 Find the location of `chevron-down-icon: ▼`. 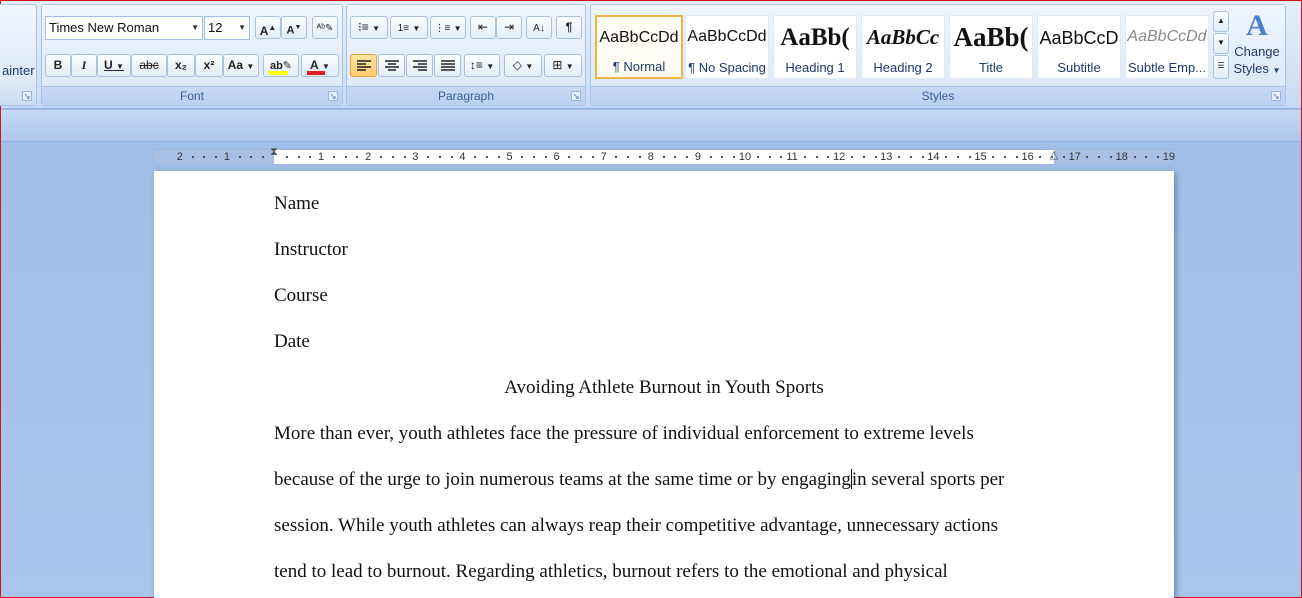

chevron-down-icon: ▼ is located at coordinates (242, 27).